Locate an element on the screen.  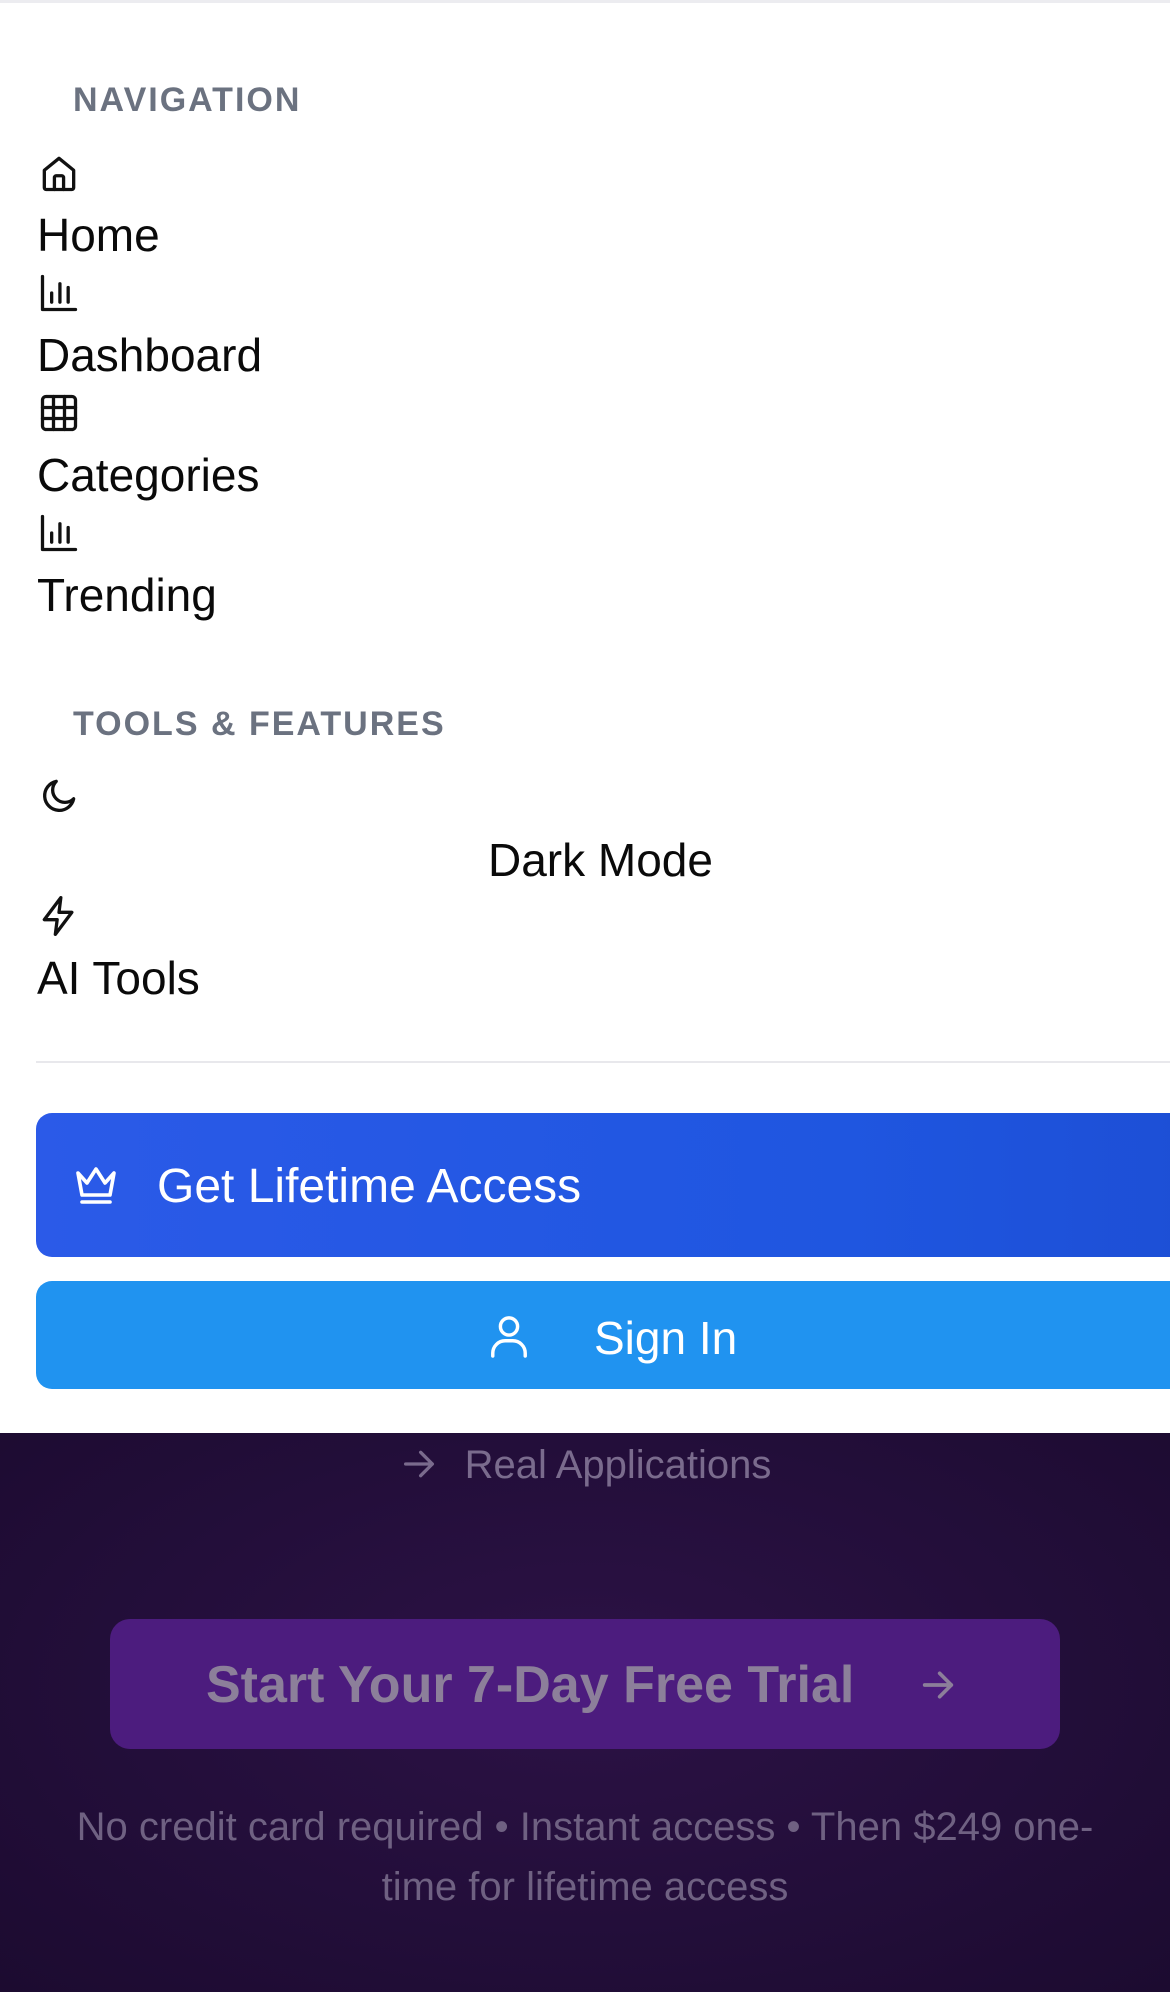
nav-item-trending: Trending is located at coordinates (585, 564).